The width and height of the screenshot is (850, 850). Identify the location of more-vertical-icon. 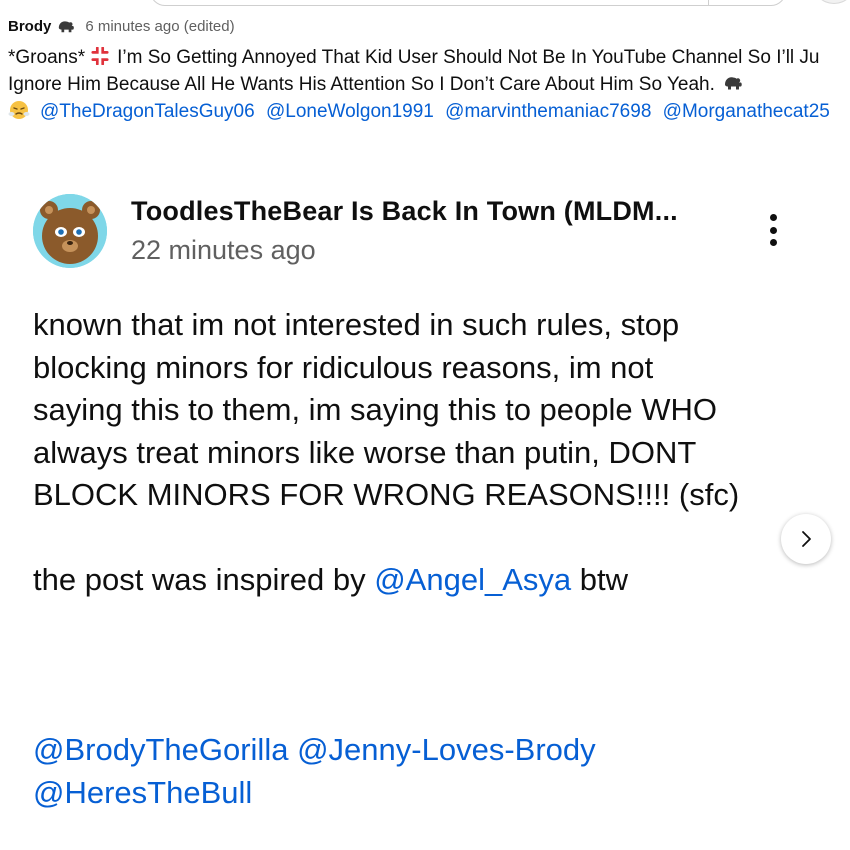
(773, 230).